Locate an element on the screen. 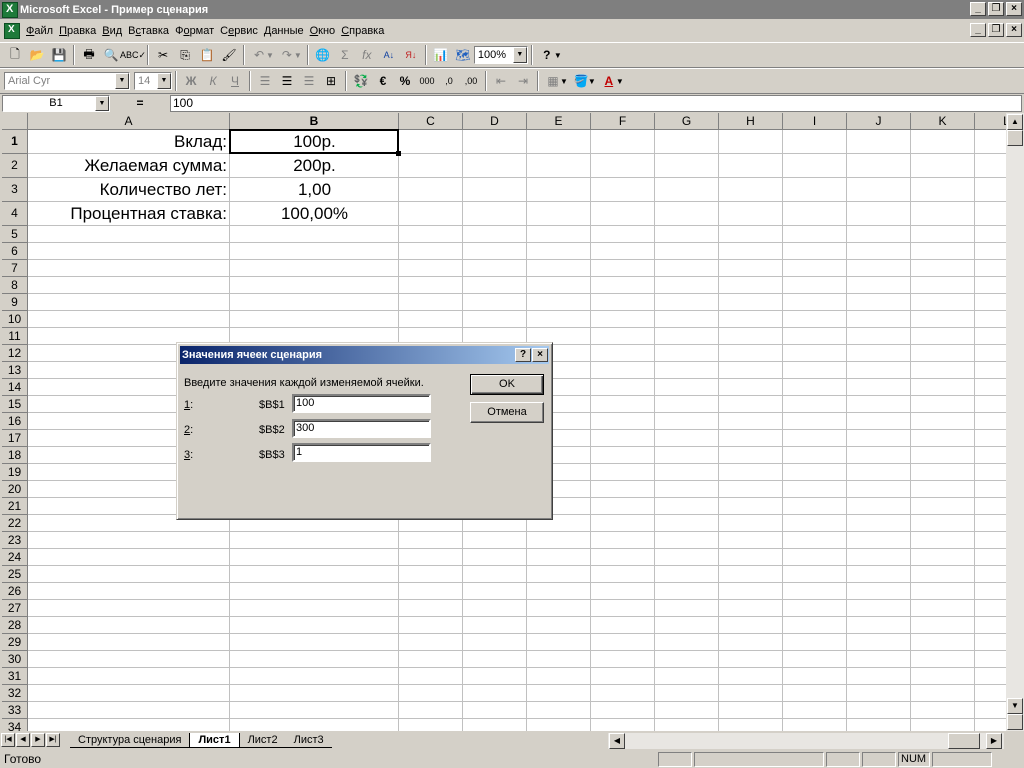 The width and height of the screenshot is (1024, 768). next-sheet-icon: ▶ is located at coordinates (38, 740).